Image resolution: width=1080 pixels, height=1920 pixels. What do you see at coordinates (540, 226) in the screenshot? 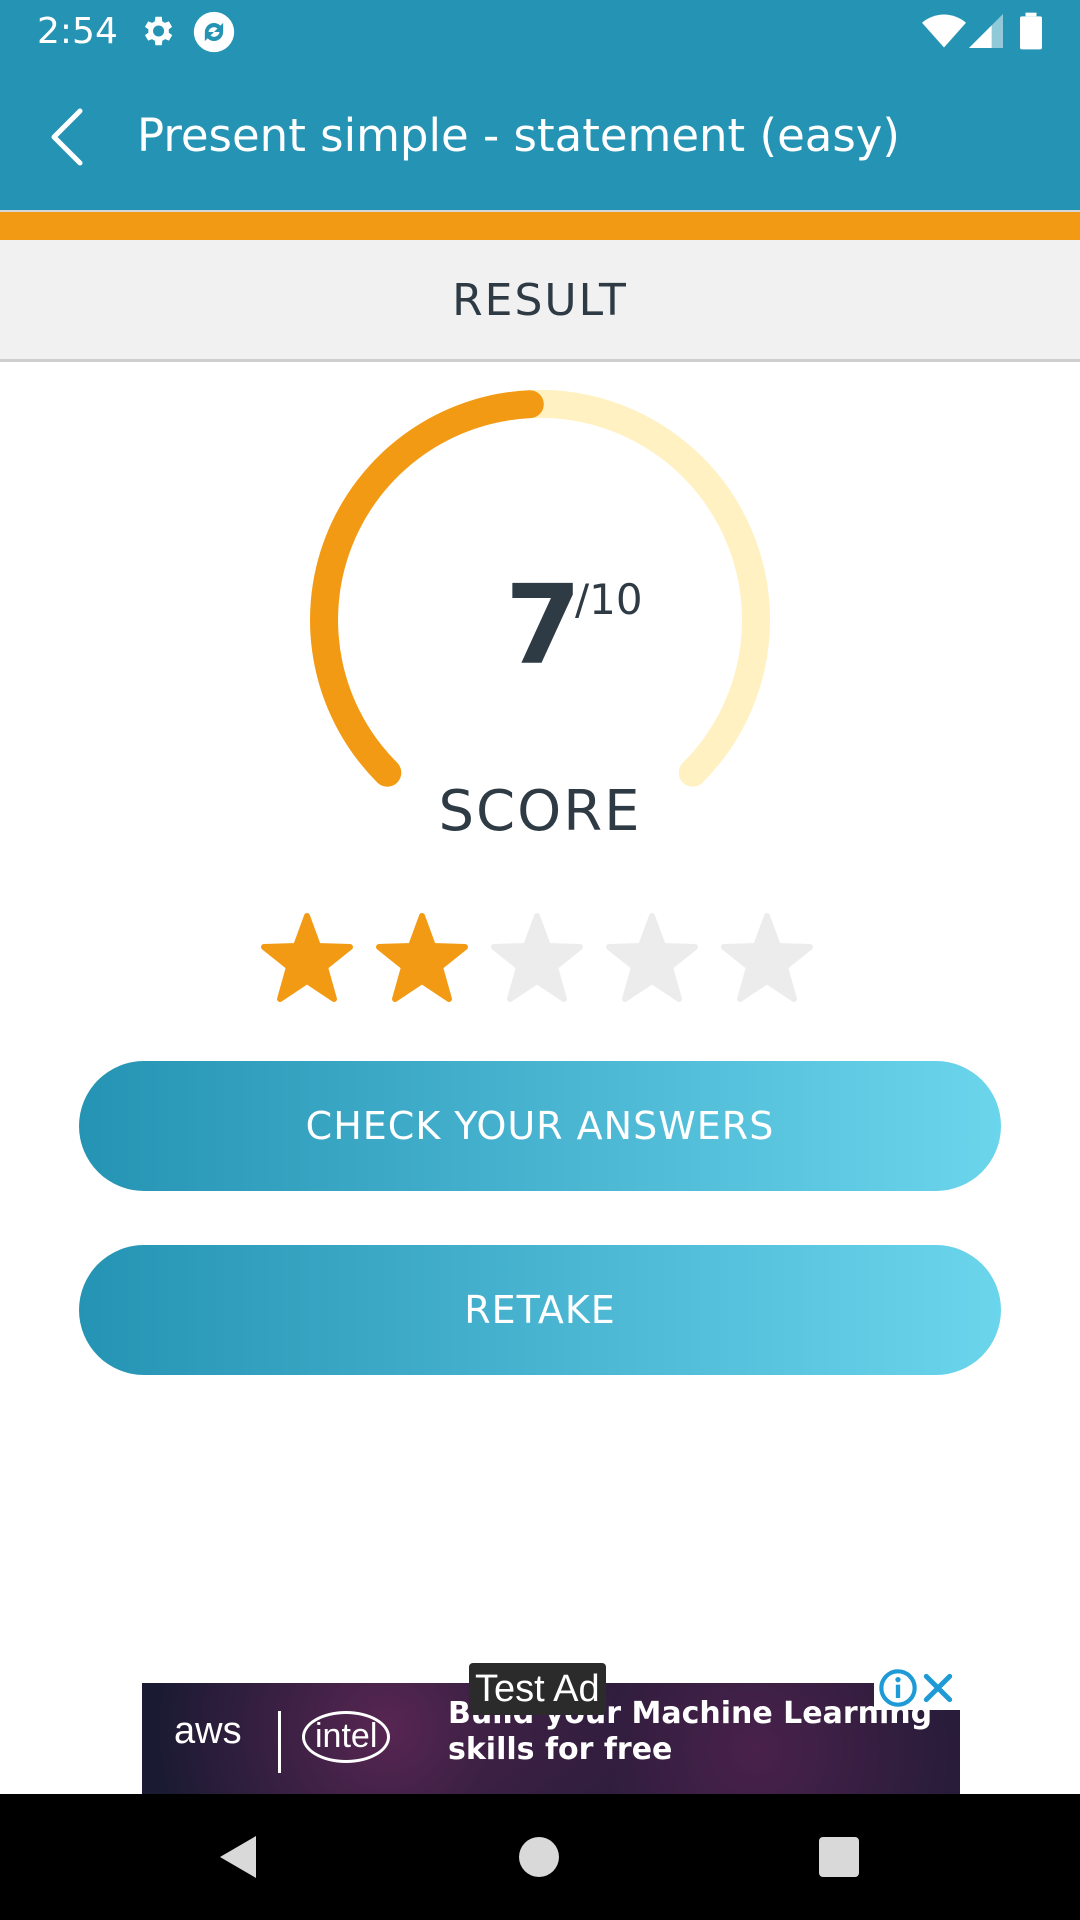
I see `accent-bar` at bounding box center [540, 226].